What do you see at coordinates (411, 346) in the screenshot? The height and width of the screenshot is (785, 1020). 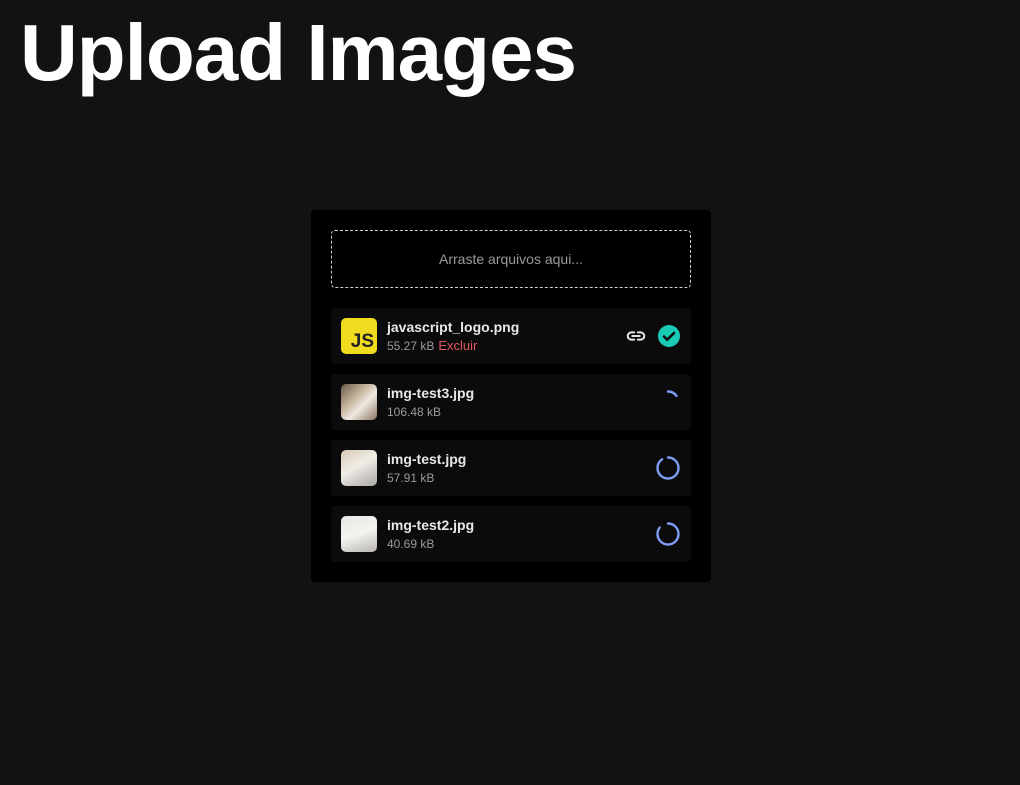 I see `file-size: 55.27 kB` at bounding box center [411, 346].